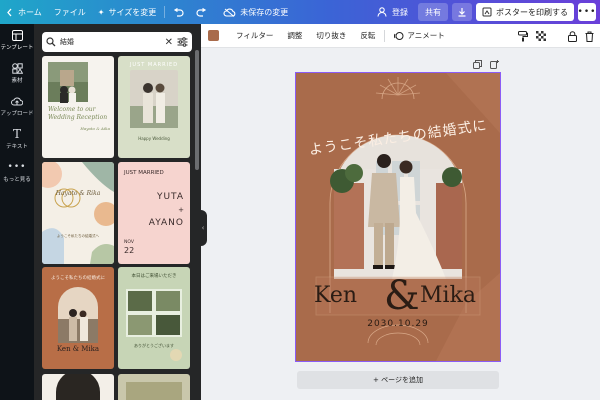 The height and width of the screenshot is (400, 600). I want to click on add-page-label: + ページを追加, so click(398, 380).